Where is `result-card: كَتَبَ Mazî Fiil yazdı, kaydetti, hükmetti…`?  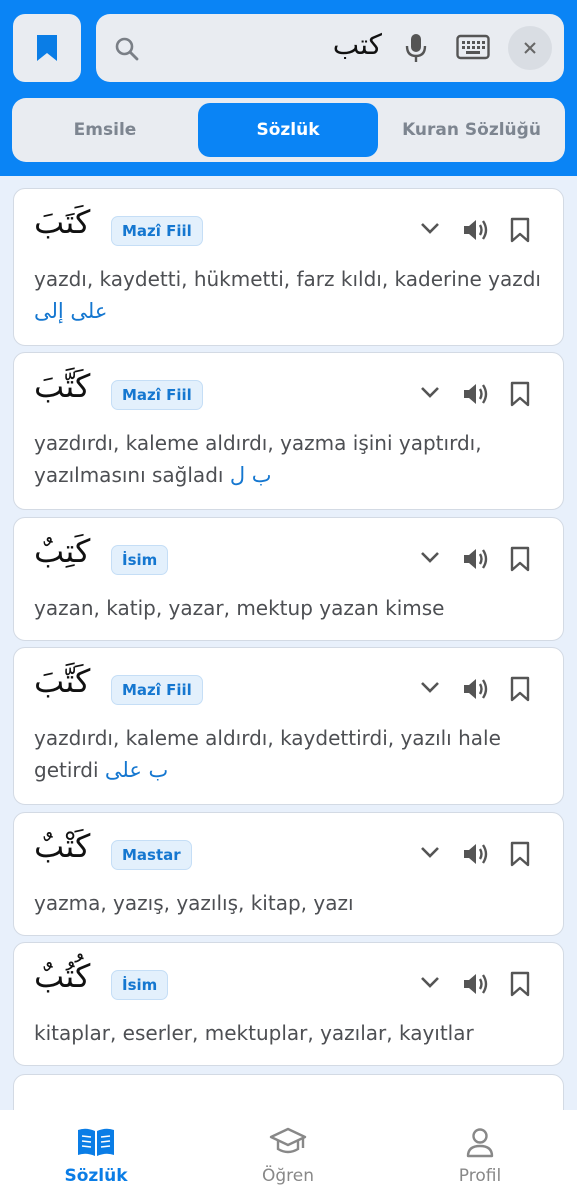 result-card: كَتَبَ Mazî Fiil yazdı, kaydetti, hükmetti… is located at coordinates (288, 267).